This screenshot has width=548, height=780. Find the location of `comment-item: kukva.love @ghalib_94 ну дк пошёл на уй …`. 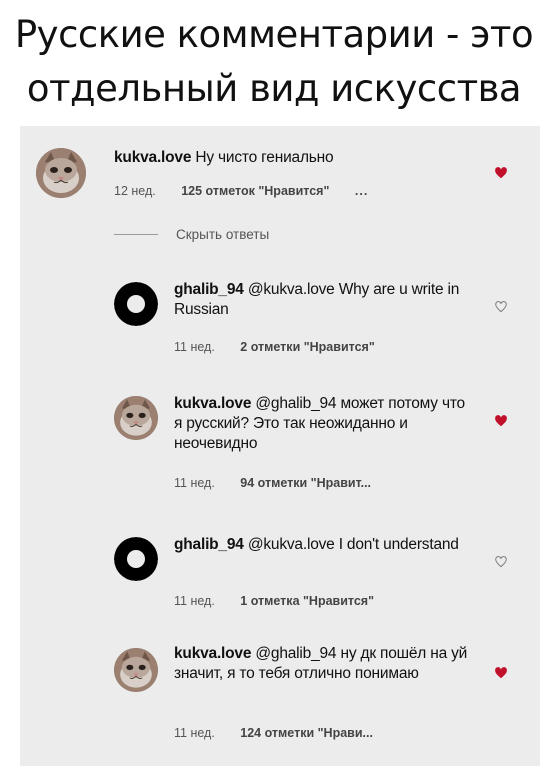

comment-item: kukva.love @ghalib_94 ну дк пошёл на уй … is located at coordinates (280, 696).